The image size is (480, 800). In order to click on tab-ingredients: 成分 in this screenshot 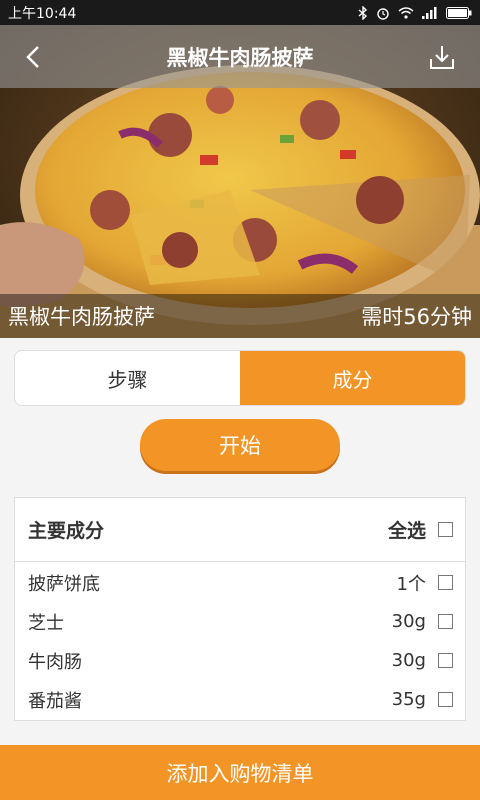, I will do `click(352, 378)`.